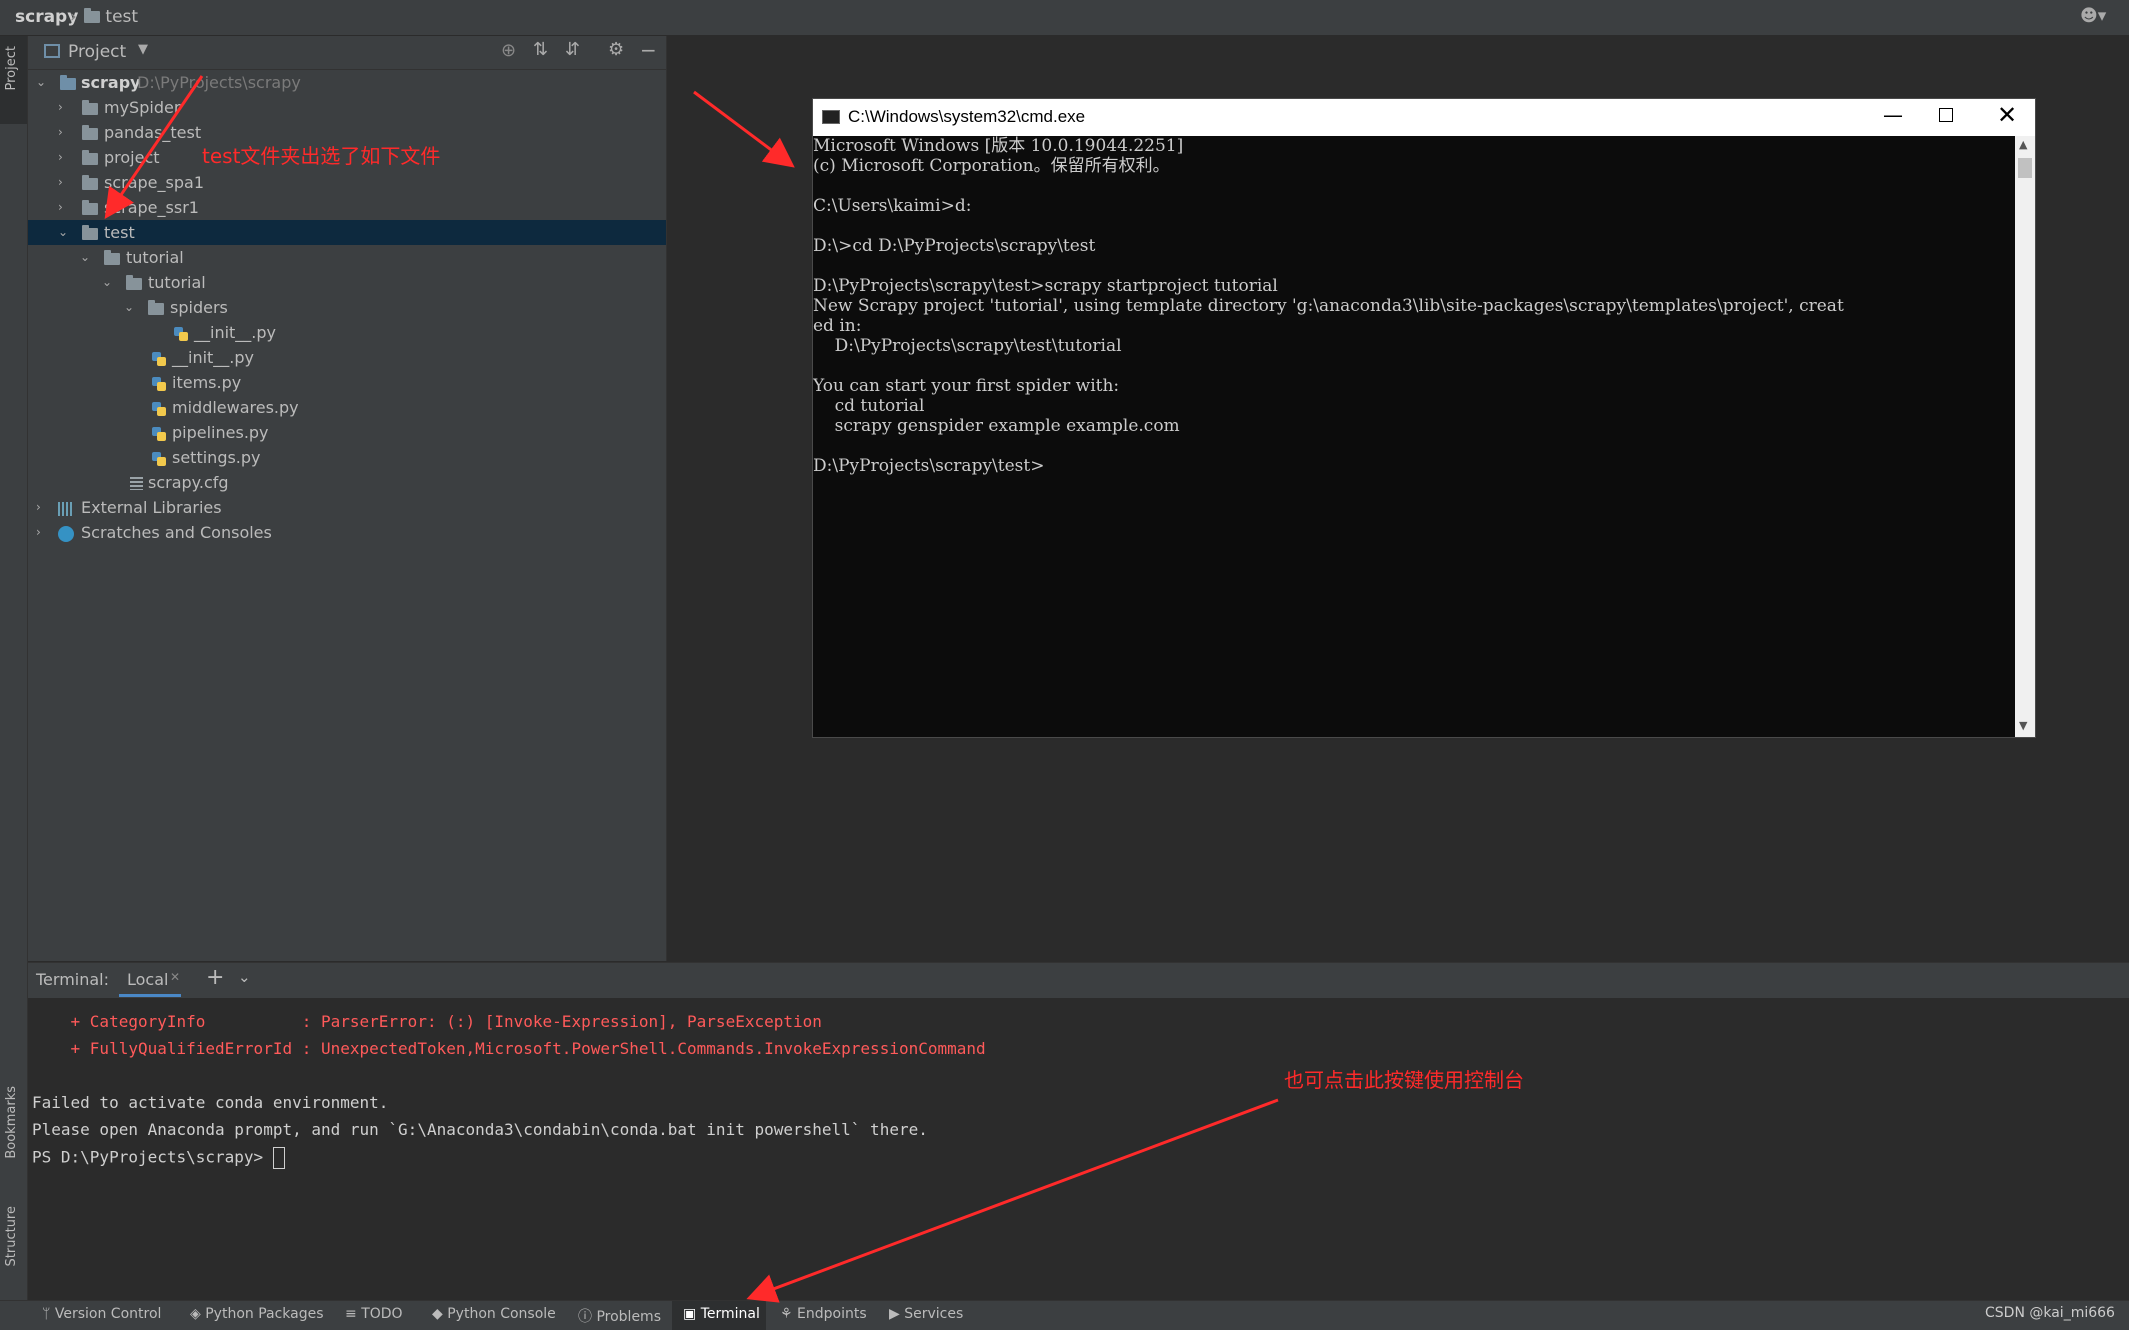 This screenshot has height=1330, width=2129. Describe the element at coordinates (347, 107) in the screenshot. I see `tree-item-myspider: › mySpider` at that location.